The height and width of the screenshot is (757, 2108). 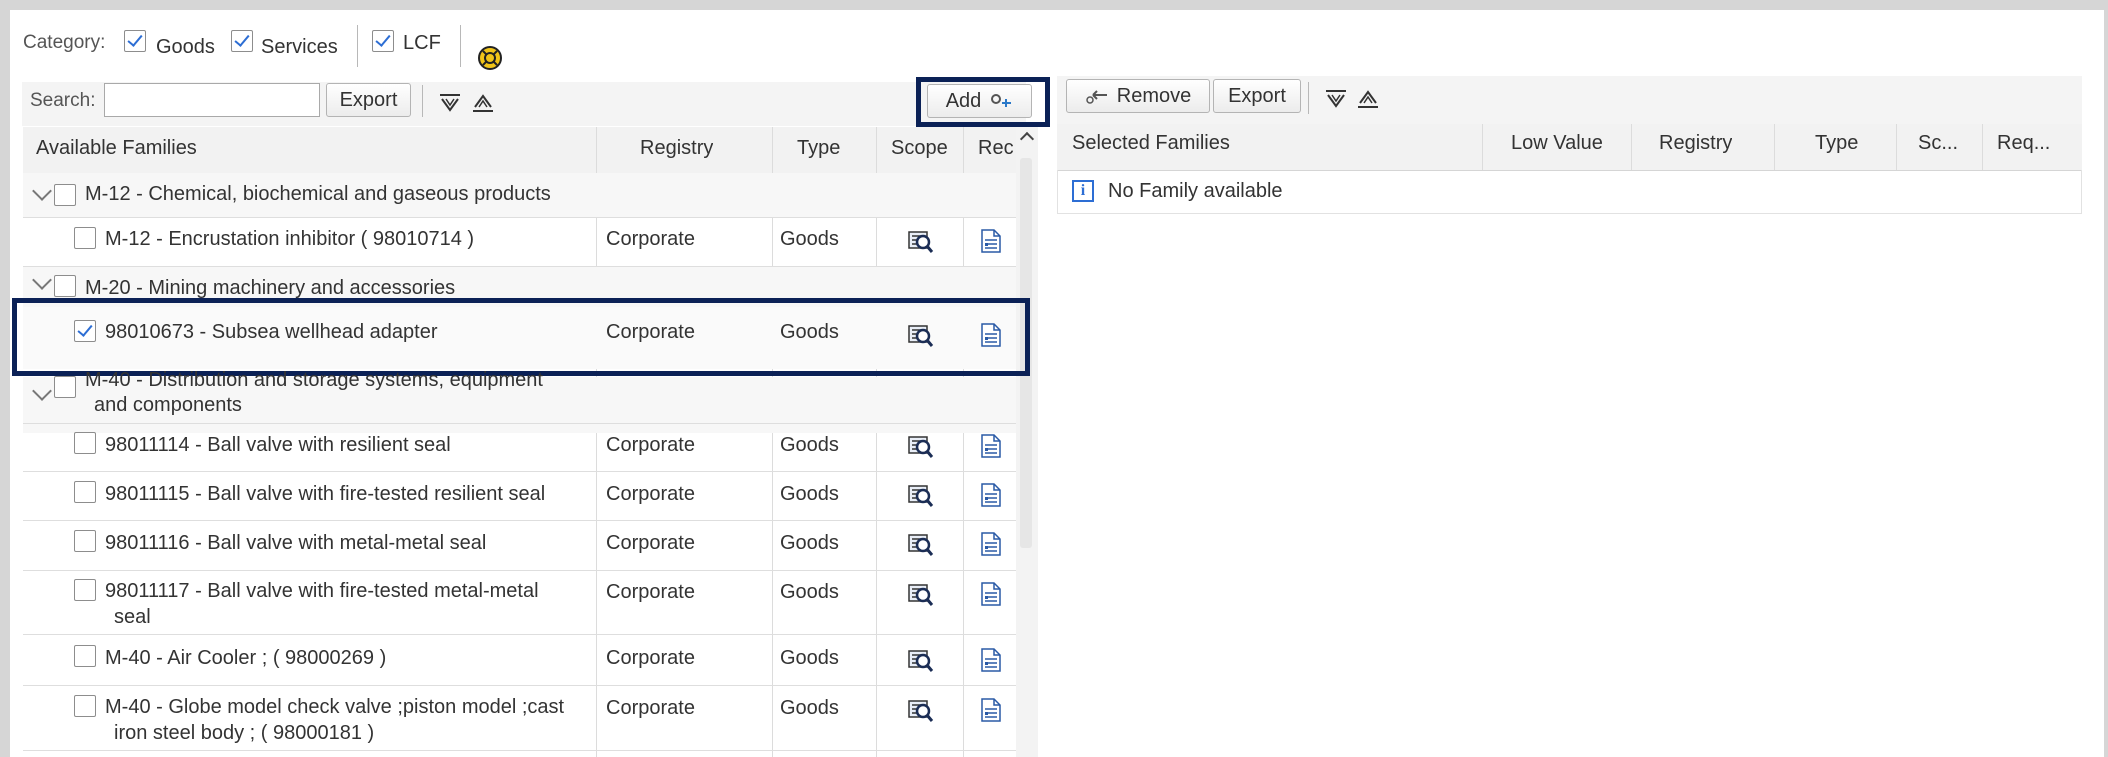 What do you see at coordinates (490, 58) in the screenshot?
I see `help-circle-icon` at bounding box center [490, 58].